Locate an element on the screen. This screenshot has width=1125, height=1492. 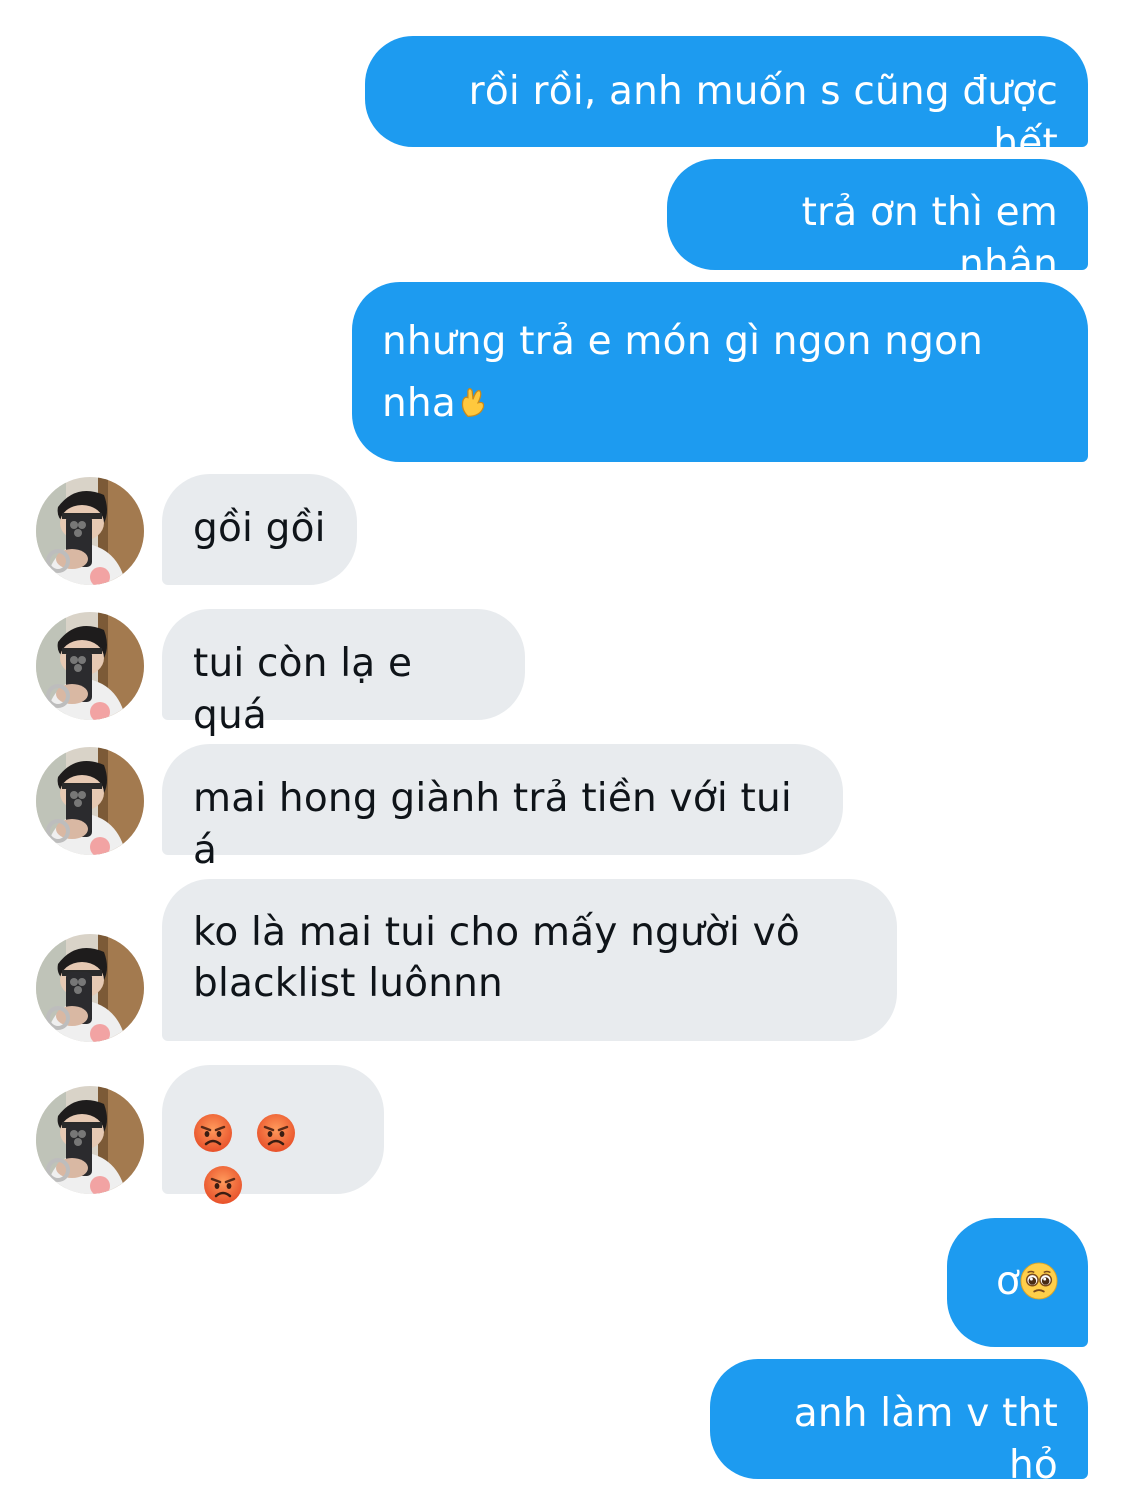
outgoing-message: ơ is located at coordinates (1017, 1282).